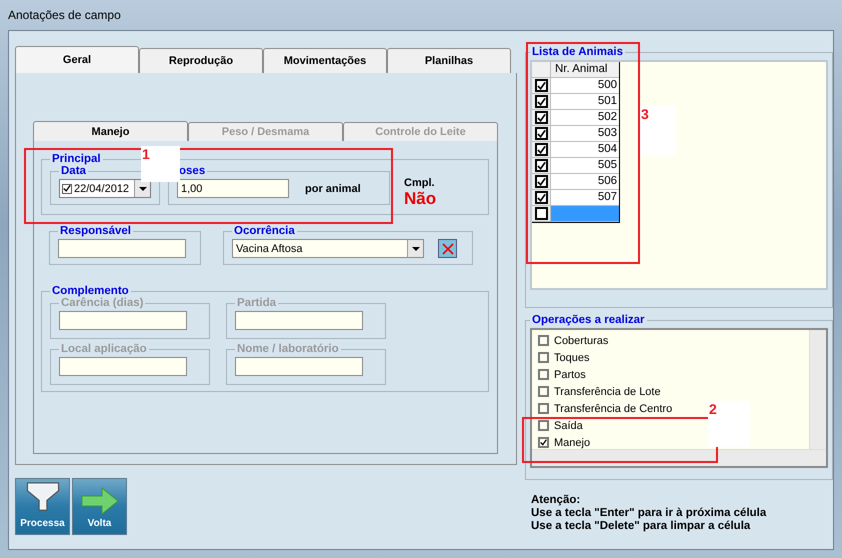  I want to click on group-title: Partida, so click(256, 303).